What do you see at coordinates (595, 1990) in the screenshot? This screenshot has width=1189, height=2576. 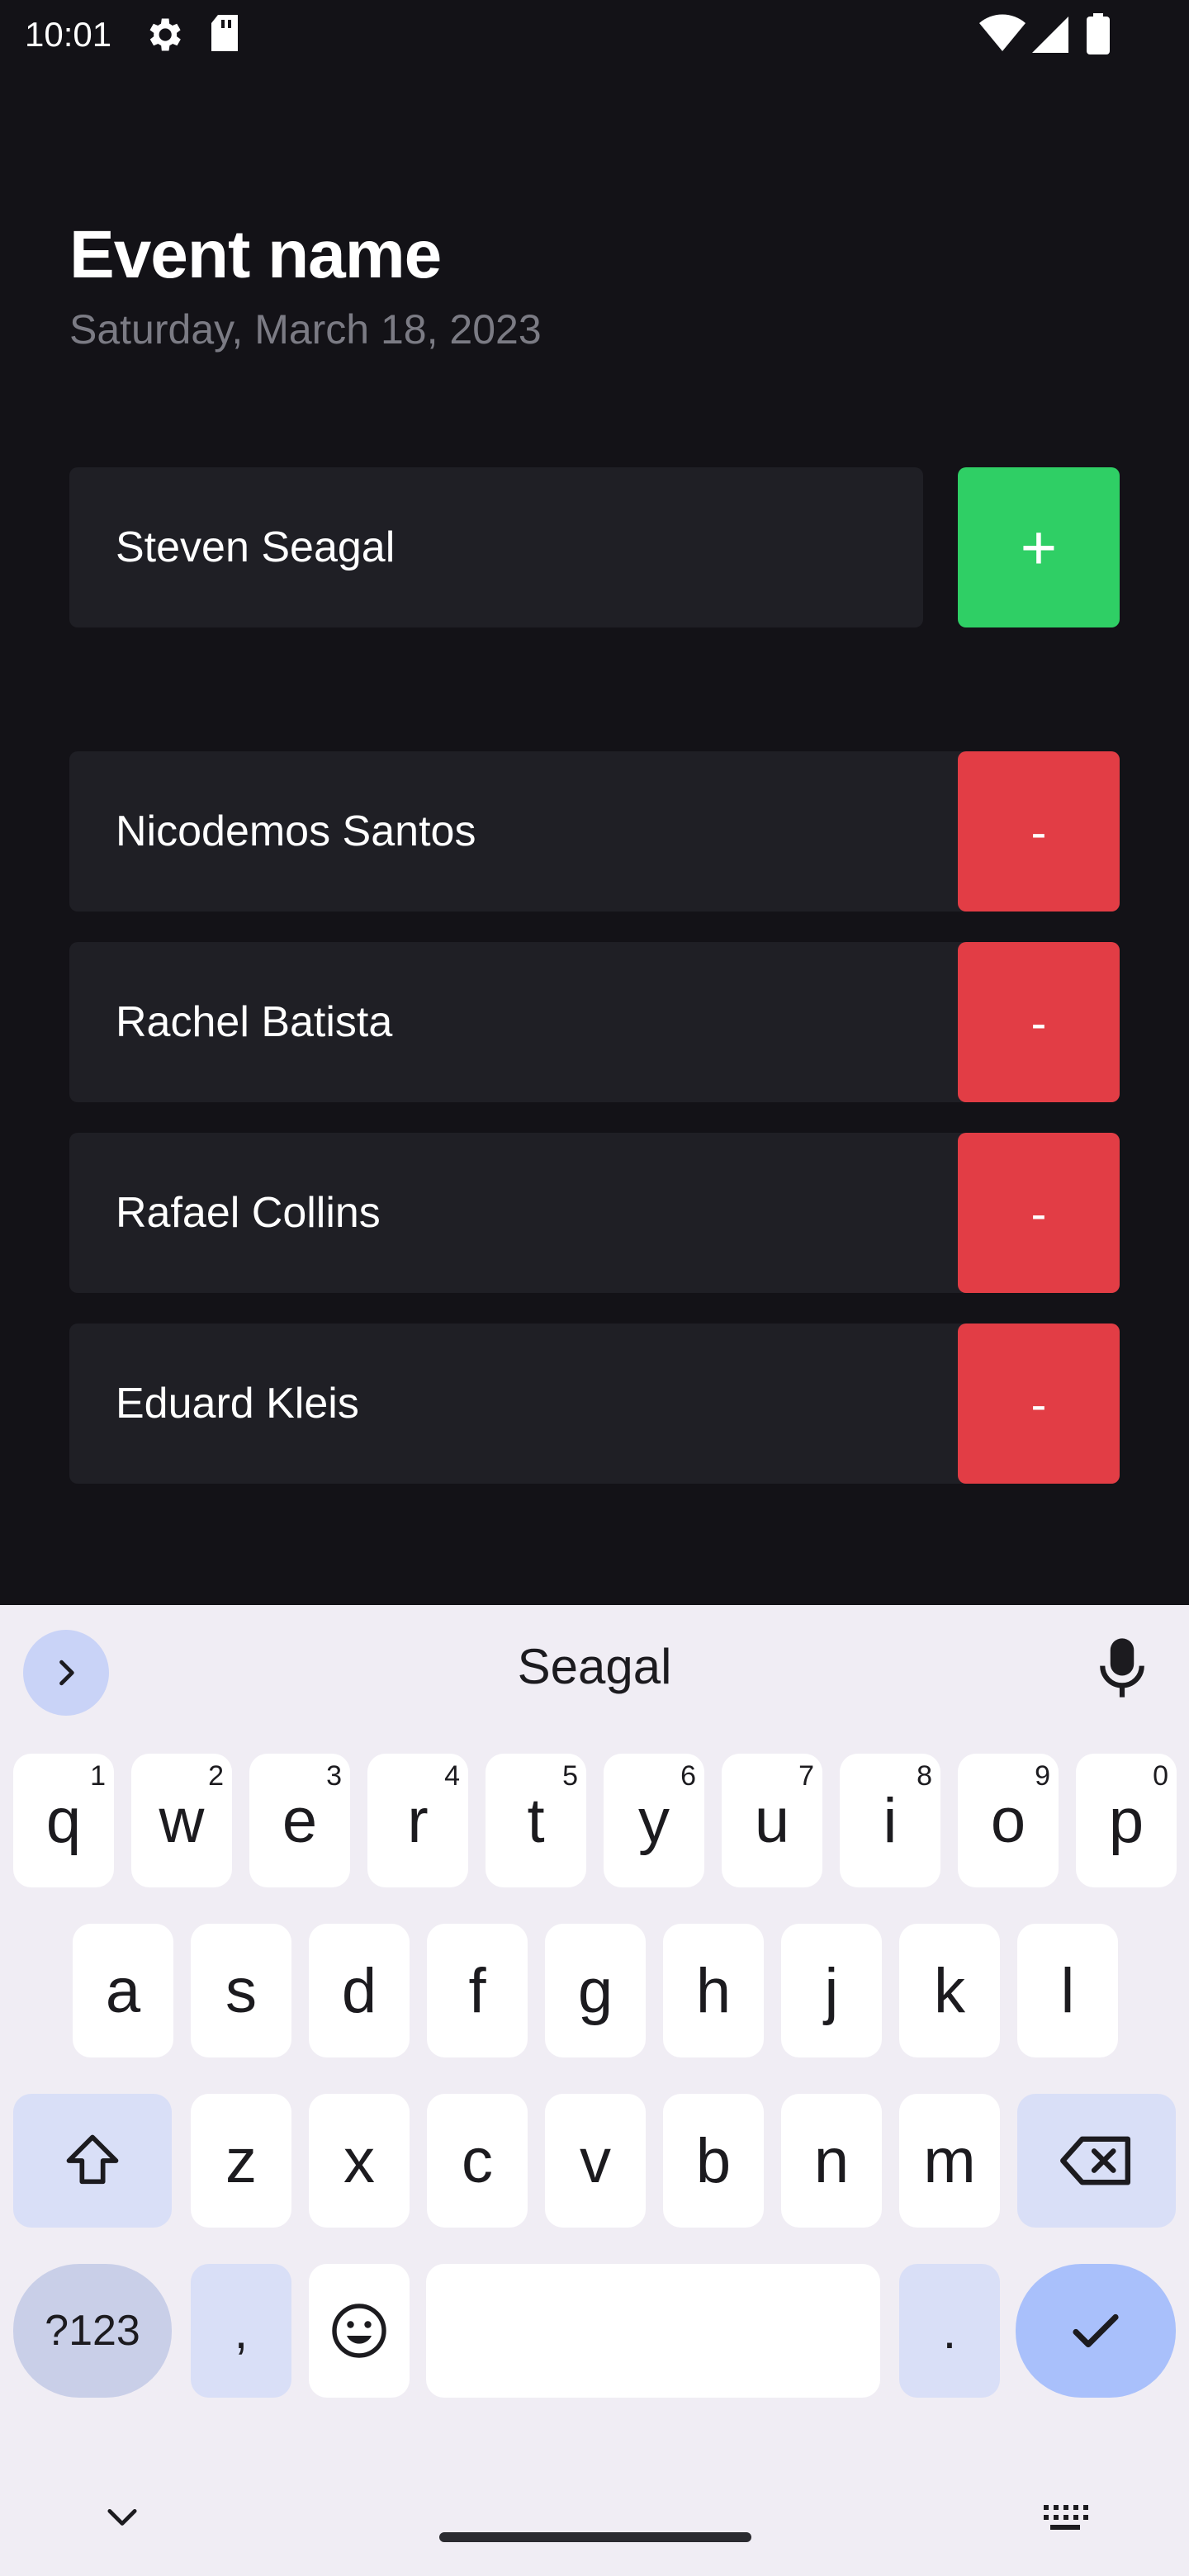 I see `key-g: g` at bounding box center [595, 1990].